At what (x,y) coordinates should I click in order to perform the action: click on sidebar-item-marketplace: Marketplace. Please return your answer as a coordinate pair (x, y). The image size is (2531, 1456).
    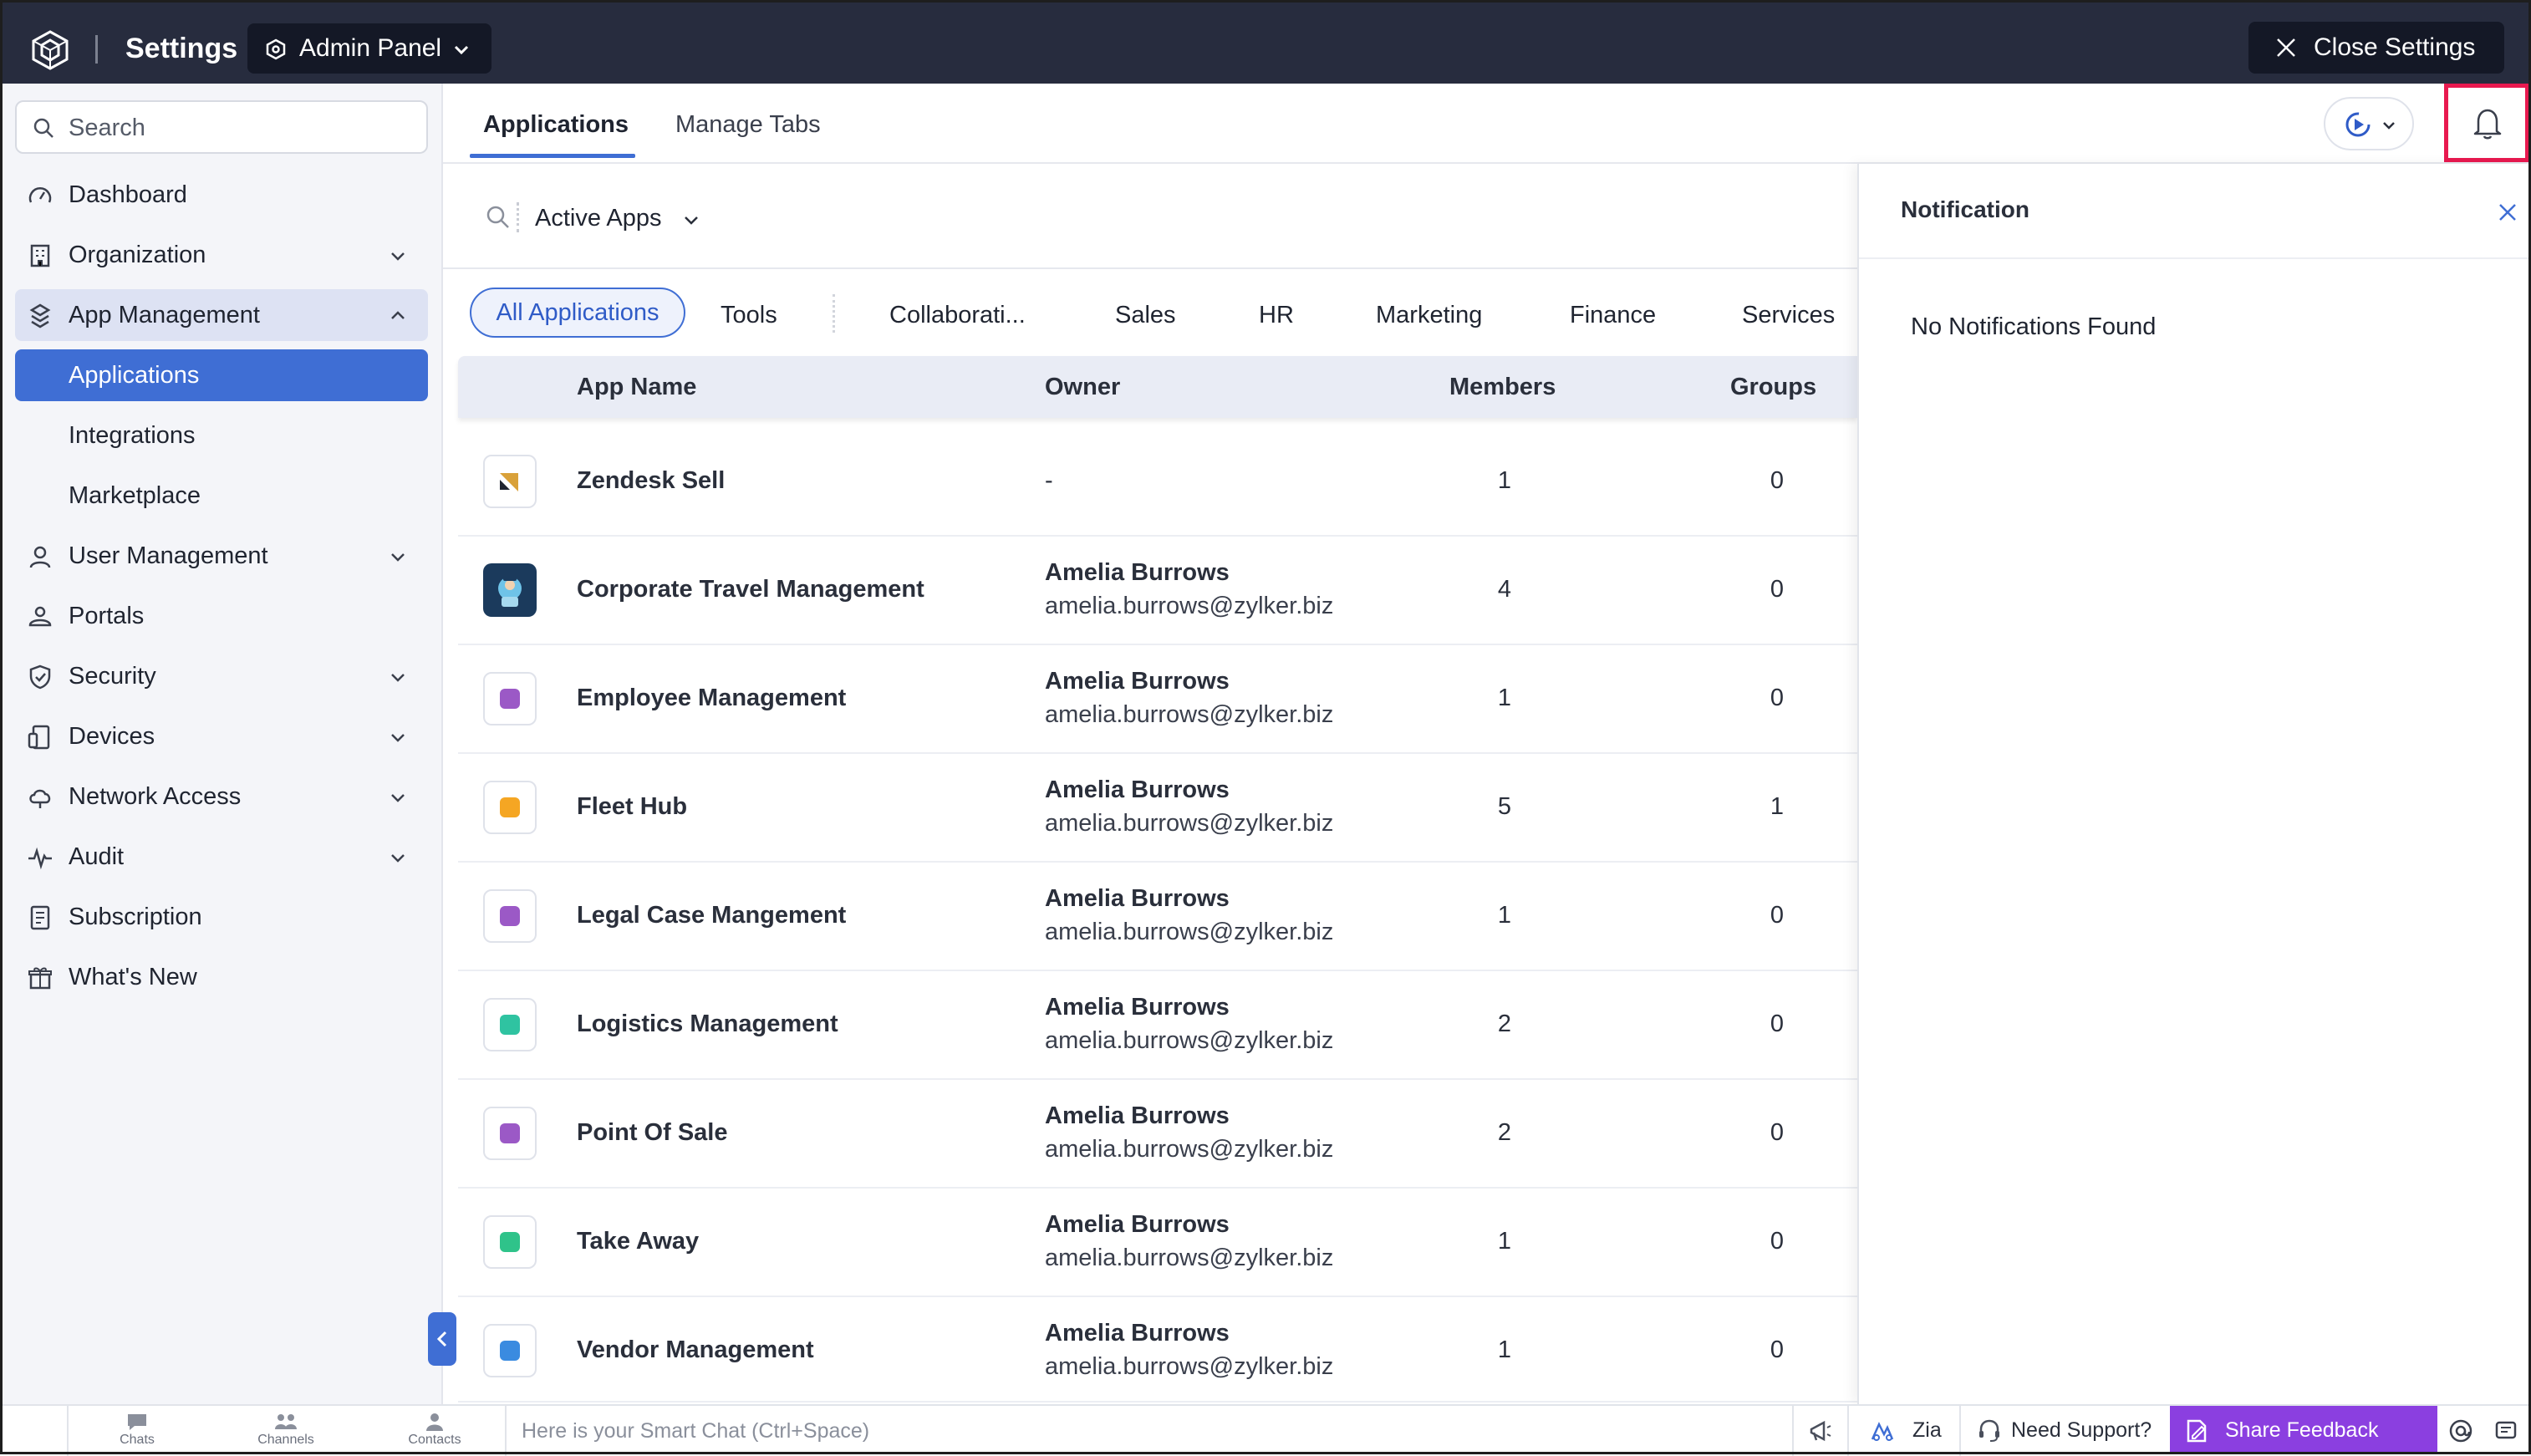
    Looking at the image, I should click on (221, 496).